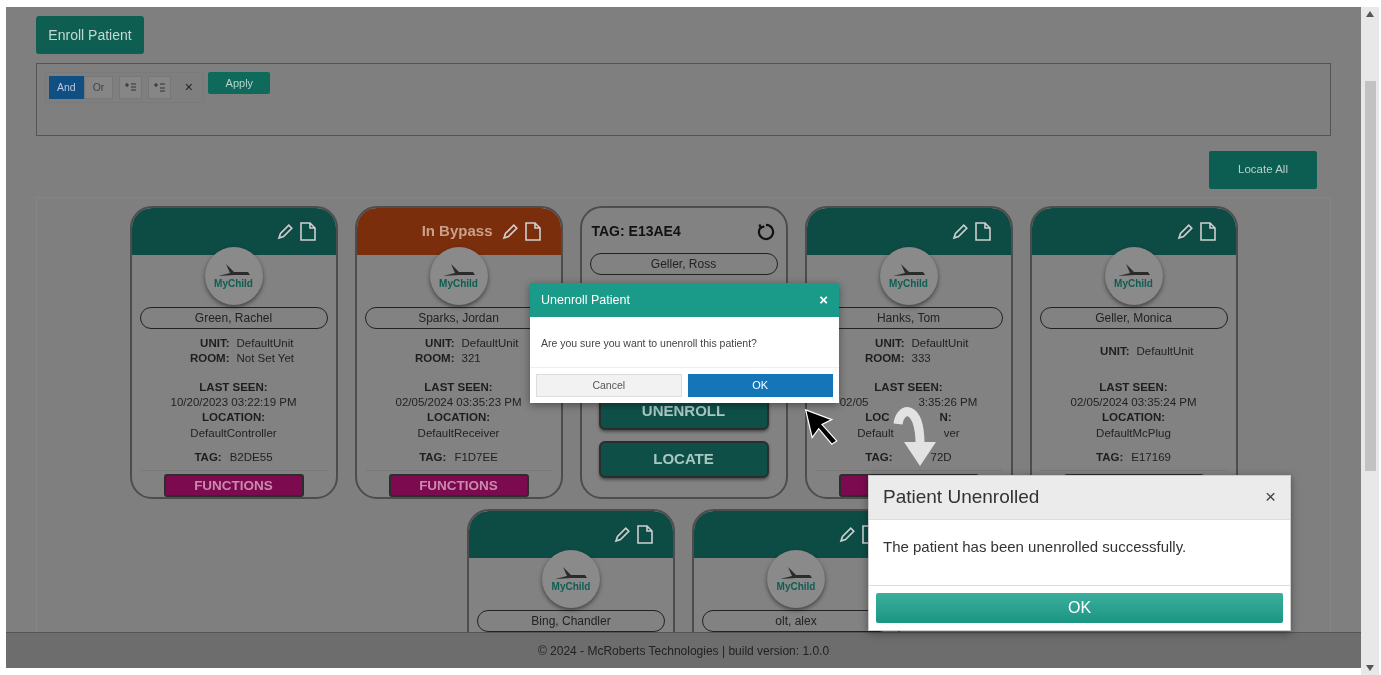  I want to click on field-value: DefaultController, so click(233, 433).